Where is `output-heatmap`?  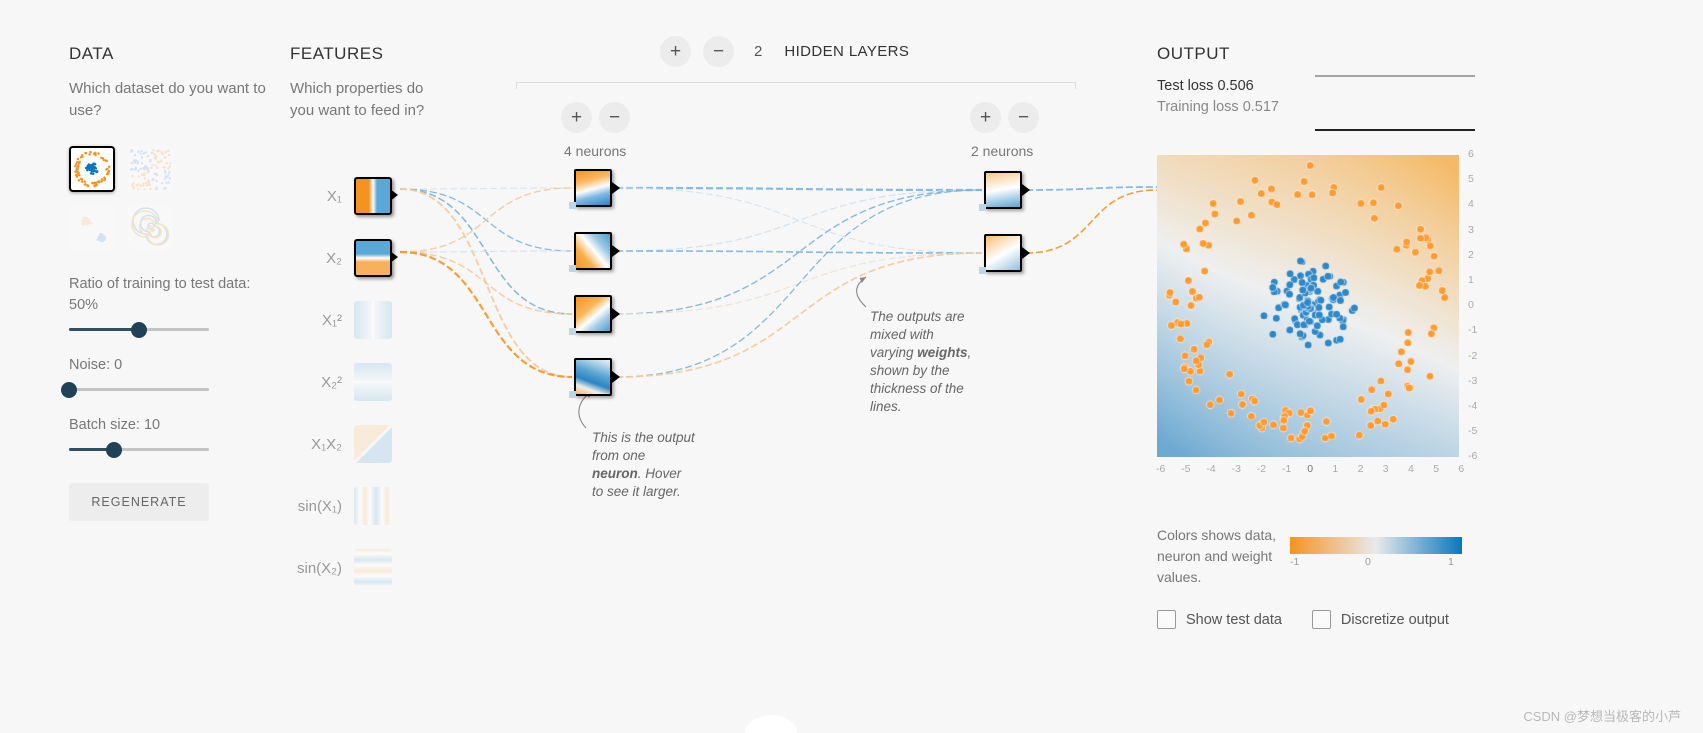 output-heatmap is located at coordinates (1308, 306).